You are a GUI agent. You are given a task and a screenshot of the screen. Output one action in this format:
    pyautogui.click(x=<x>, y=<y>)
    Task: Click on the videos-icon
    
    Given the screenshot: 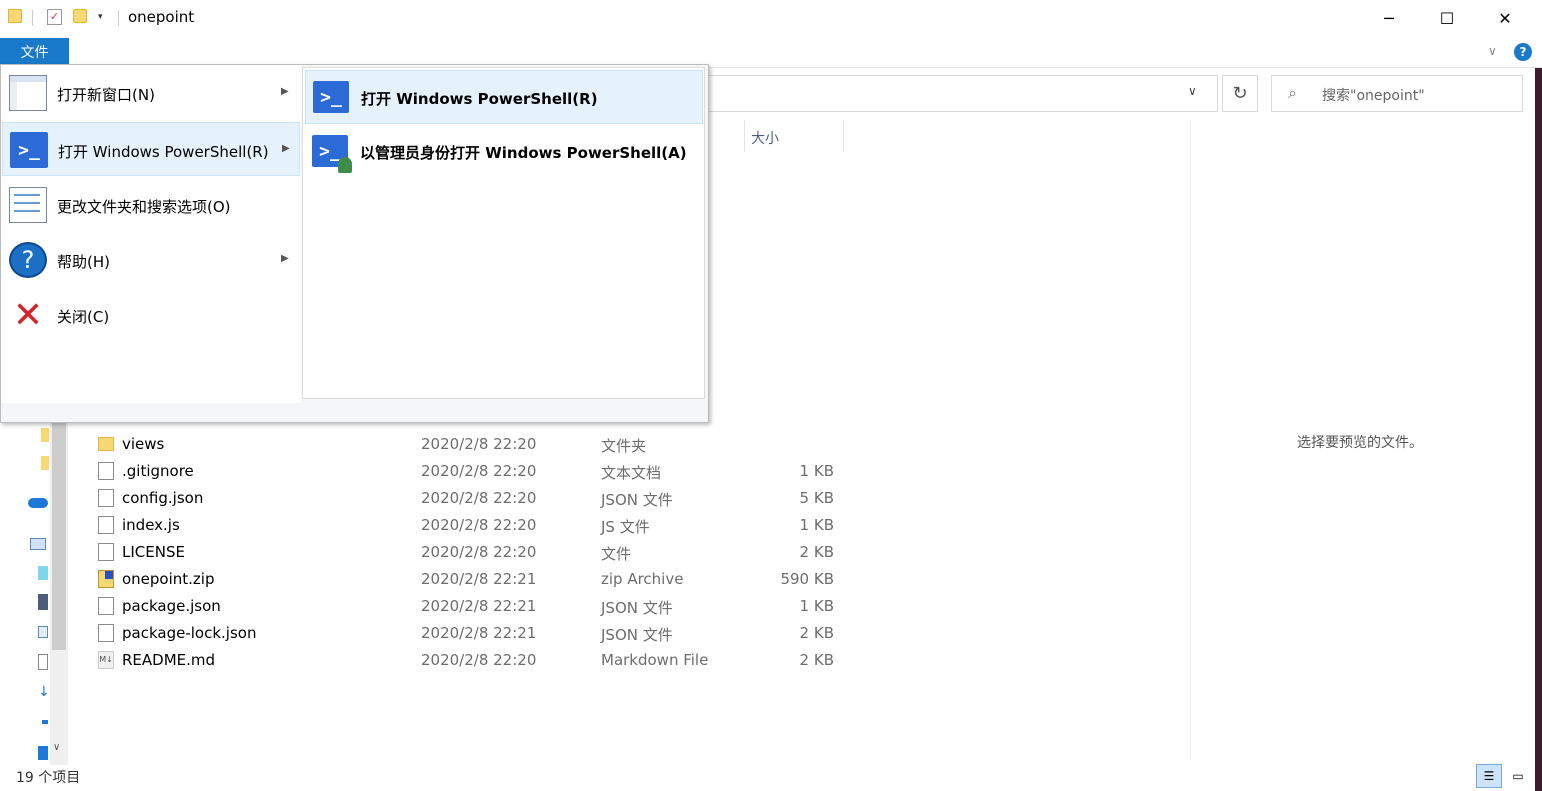 What is the action you would take?
    pyautogui.click(x=43, y=602)
    